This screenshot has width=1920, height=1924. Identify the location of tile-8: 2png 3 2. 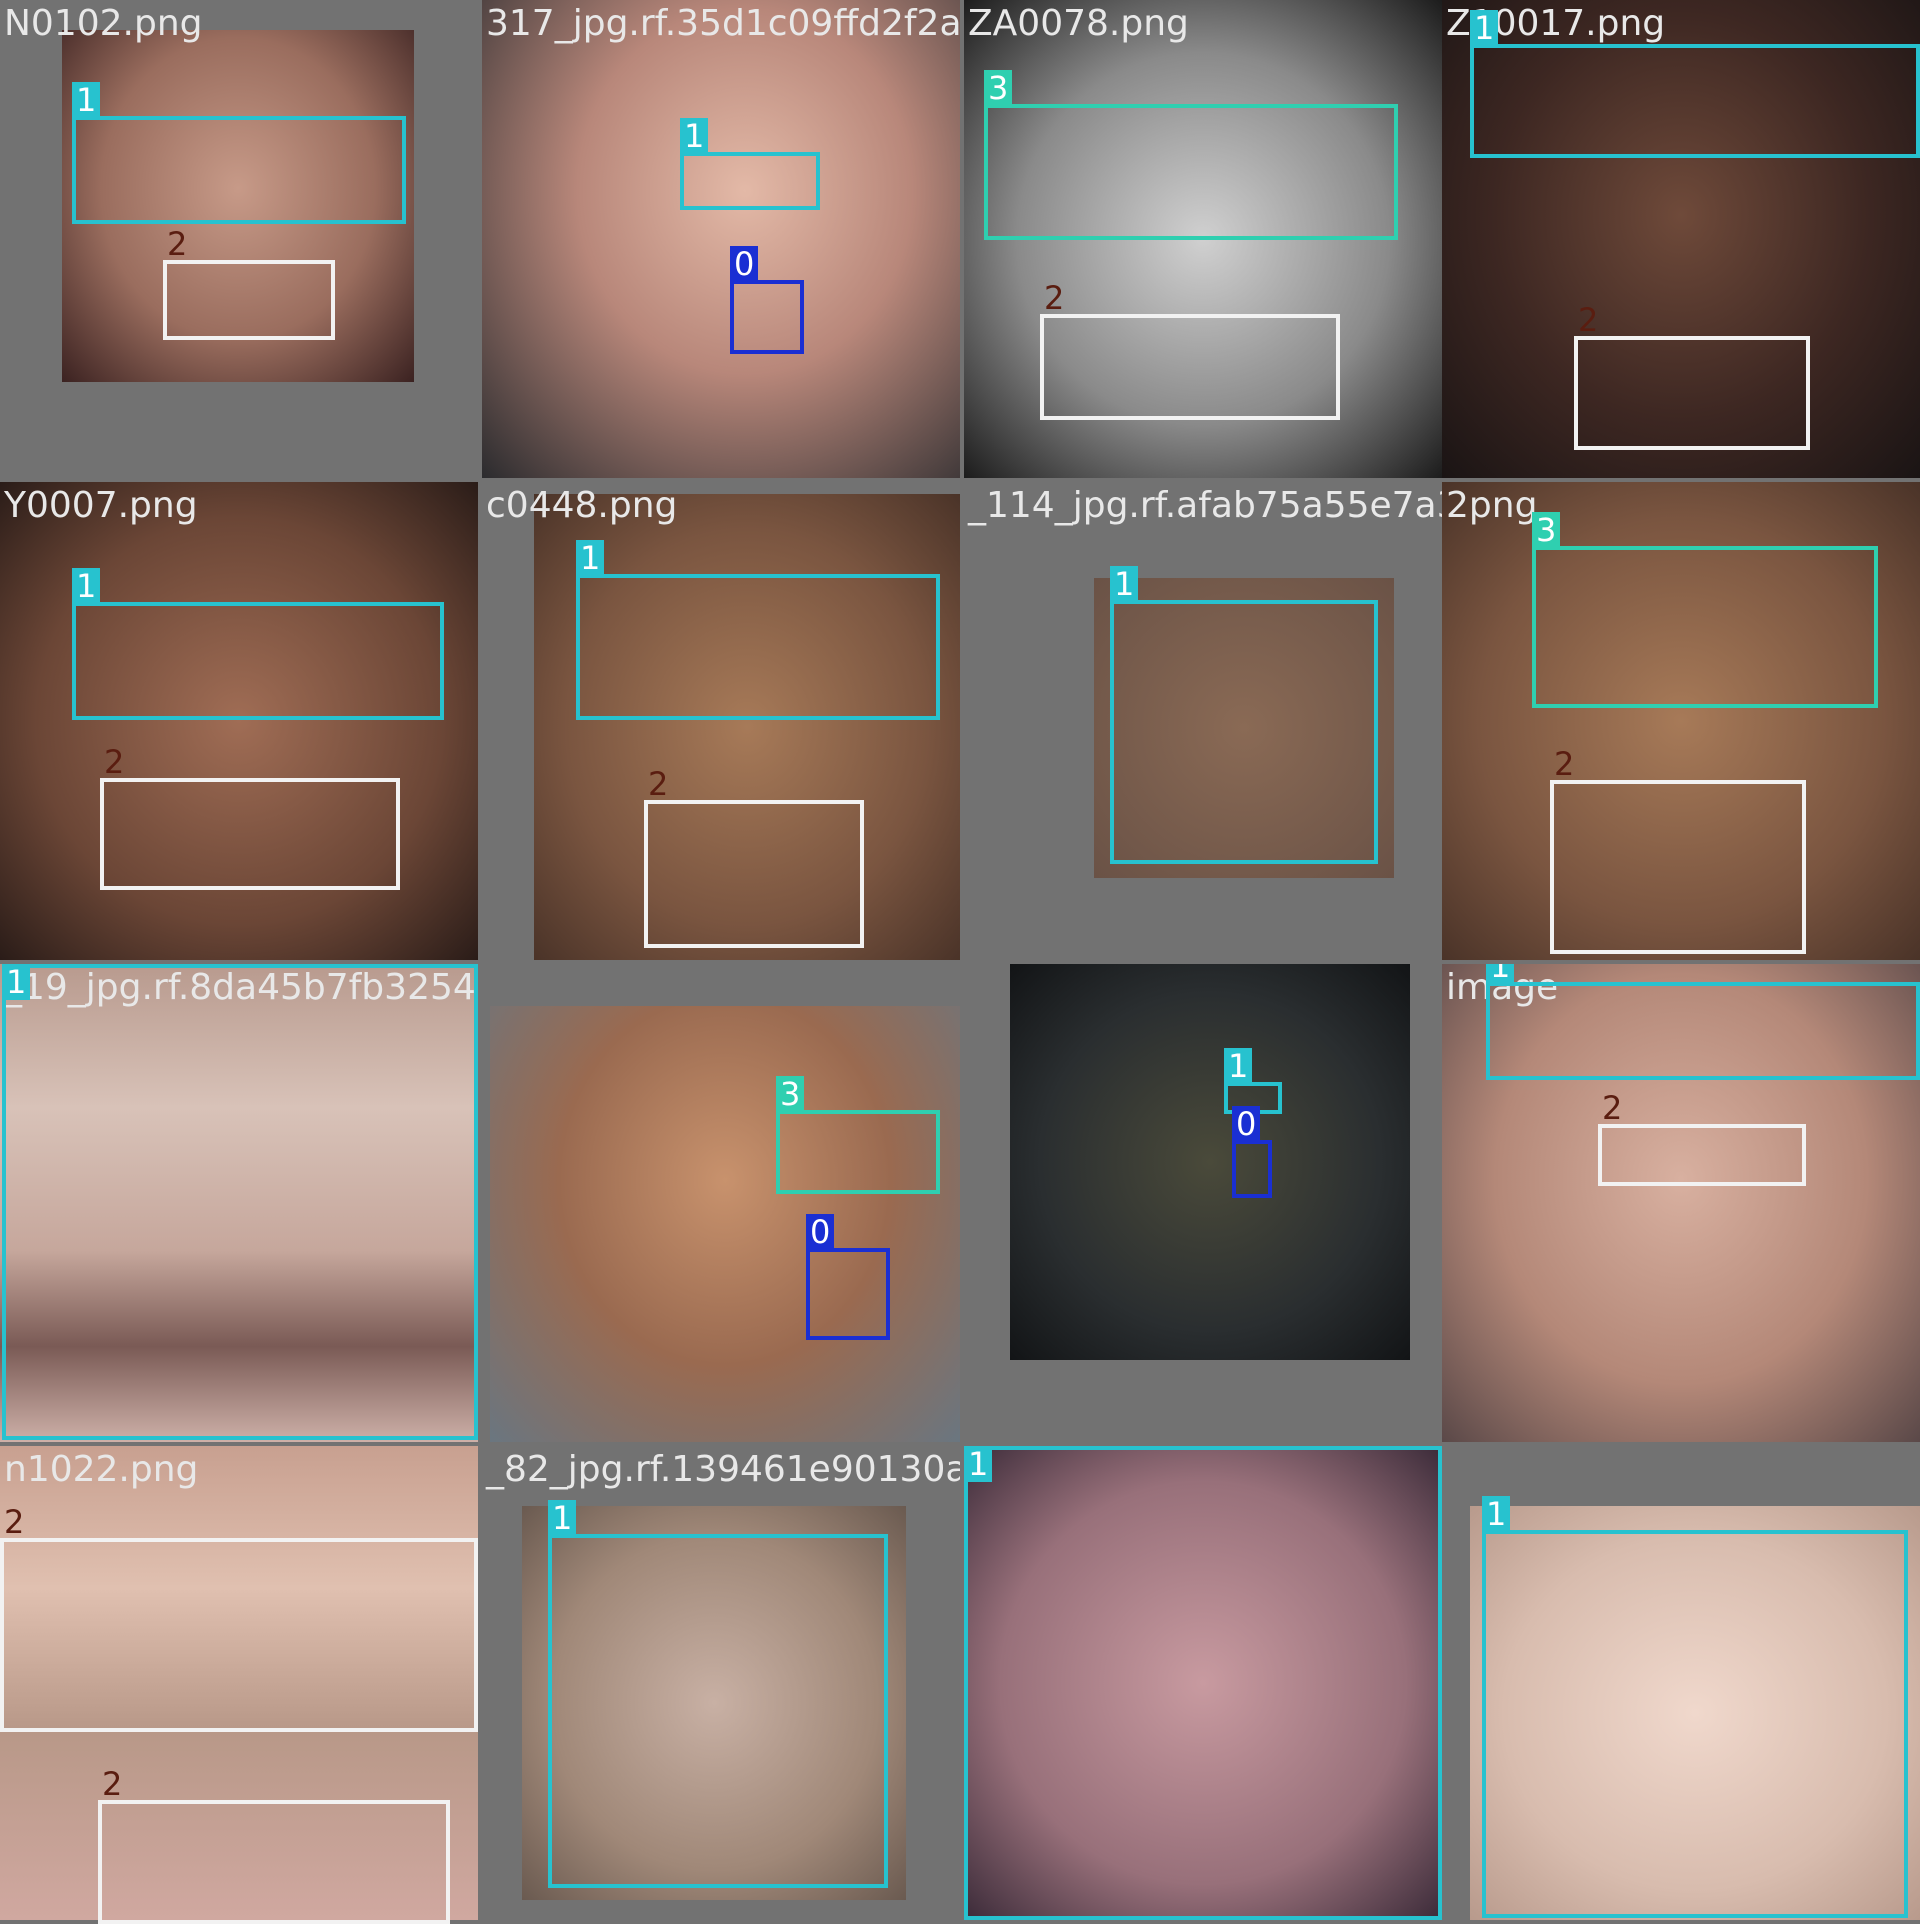
(1681, 721).